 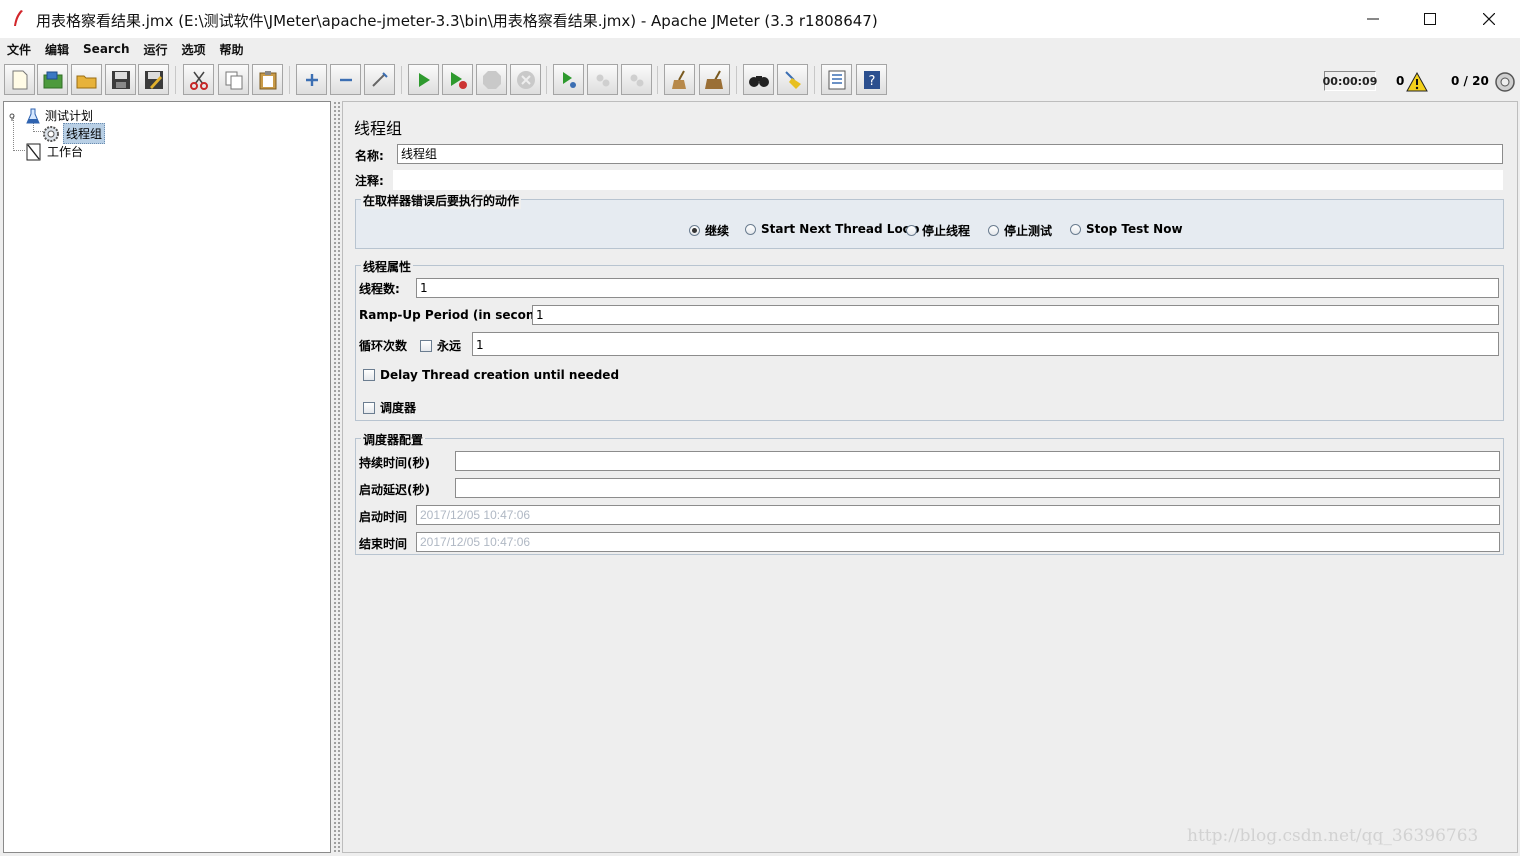 I want to click on forever-checkbox-box, so click(x=426, y=345).